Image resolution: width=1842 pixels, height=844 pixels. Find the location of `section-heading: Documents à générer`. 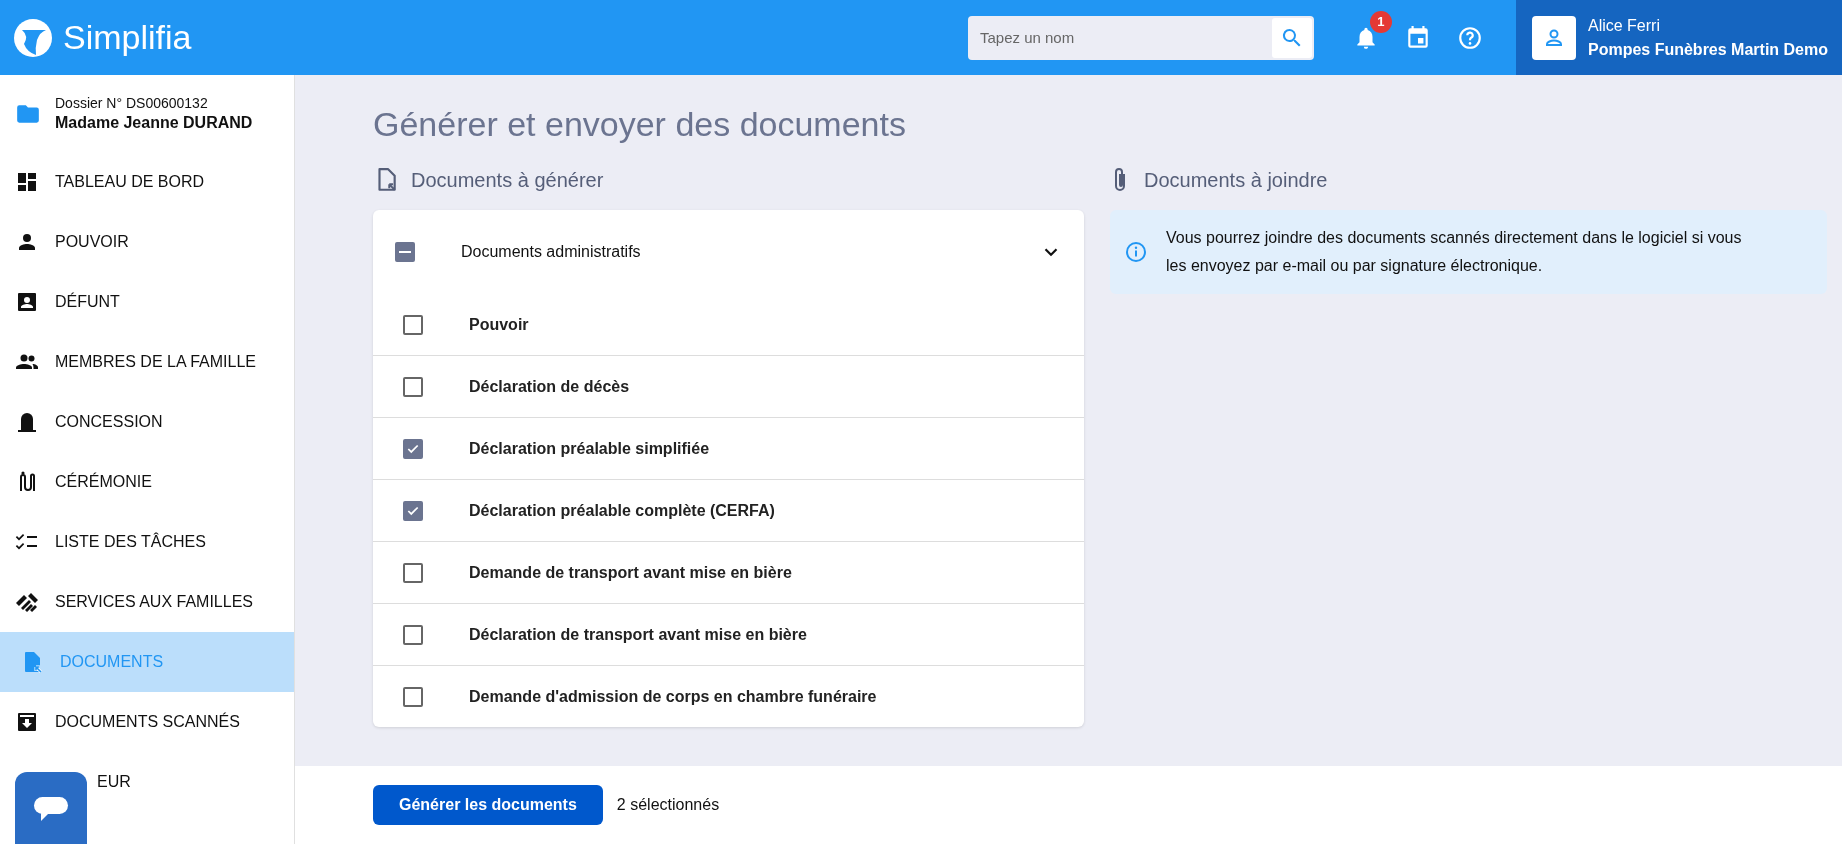

section-heading: Documents à générer is located at coordinates (507, 180).